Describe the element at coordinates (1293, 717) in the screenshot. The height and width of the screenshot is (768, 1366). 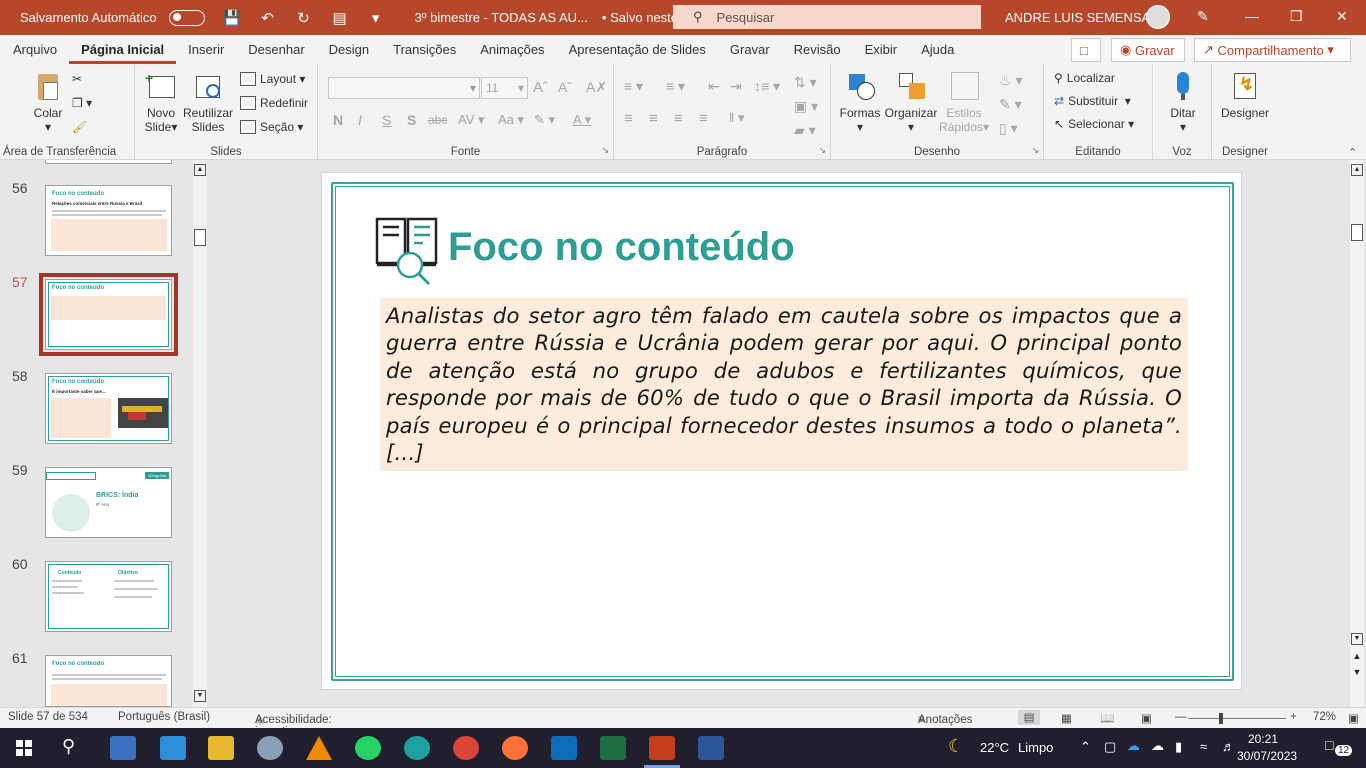
I see `zoom-in-icon: +` at that location.